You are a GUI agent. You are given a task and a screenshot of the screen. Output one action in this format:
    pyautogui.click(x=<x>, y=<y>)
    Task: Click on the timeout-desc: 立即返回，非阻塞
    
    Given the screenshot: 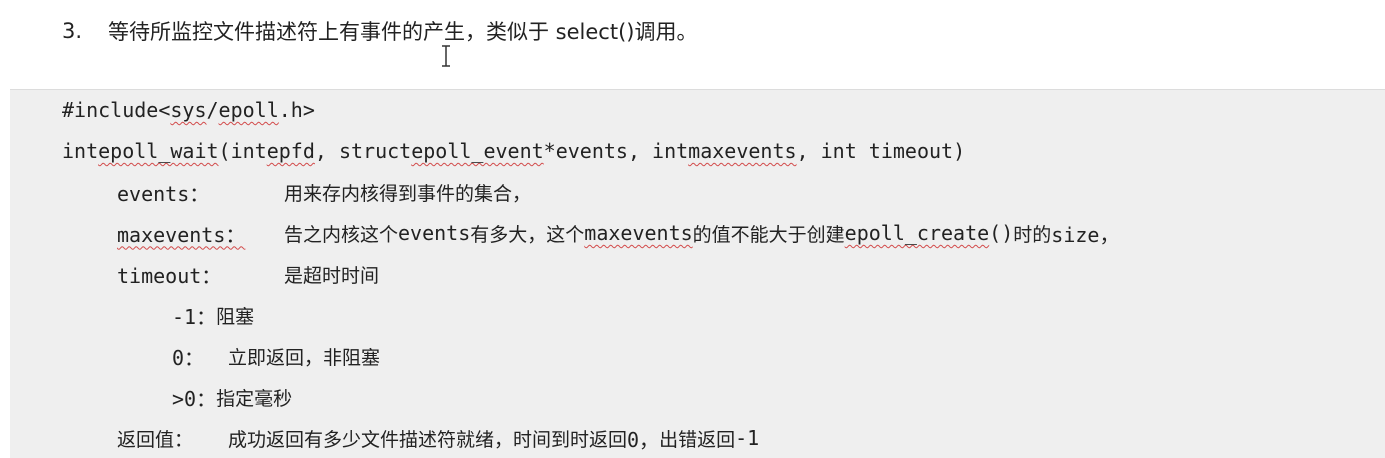 What is the action you would take?
    pyautogui.click(x=304, y=357)
    